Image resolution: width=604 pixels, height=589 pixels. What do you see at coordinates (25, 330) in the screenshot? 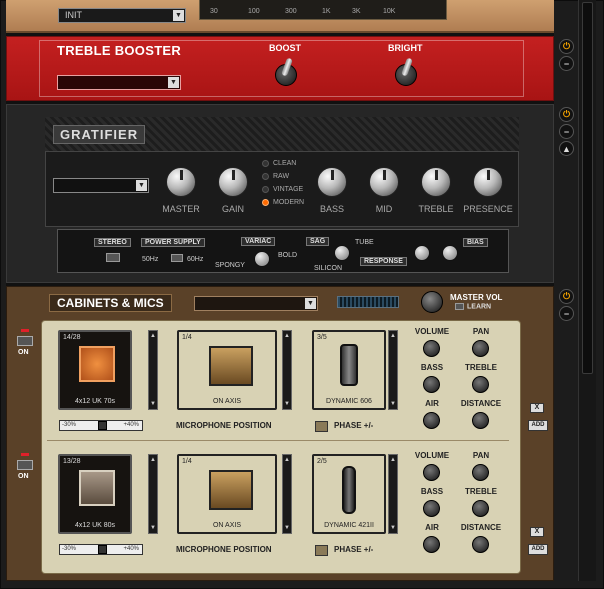
I see `on-led` at bounding box center [25, 330].